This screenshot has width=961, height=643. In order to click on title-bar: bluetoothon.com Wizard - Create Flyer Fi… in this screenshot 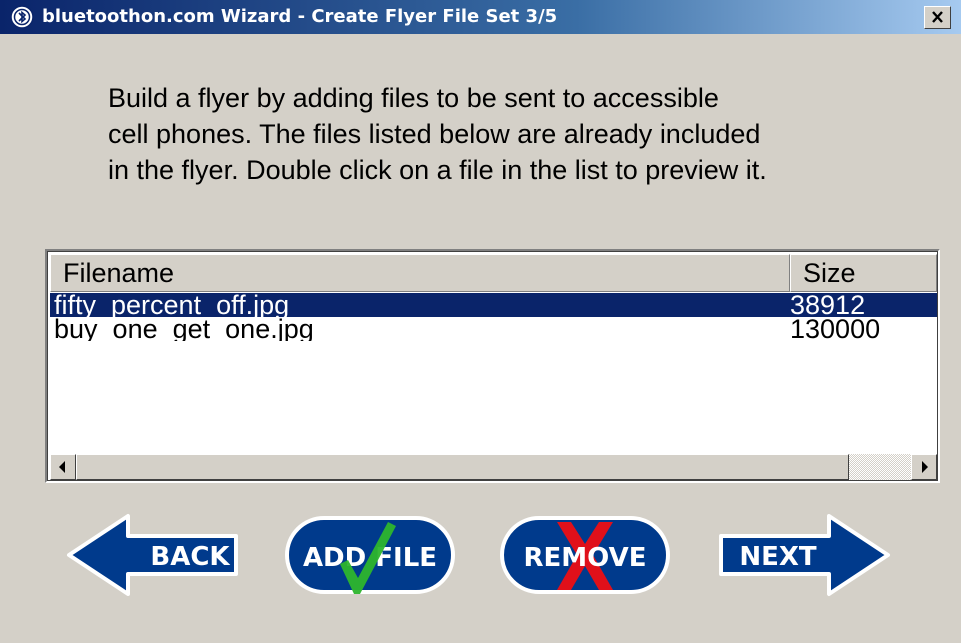, I will do `click(480, 17)`.